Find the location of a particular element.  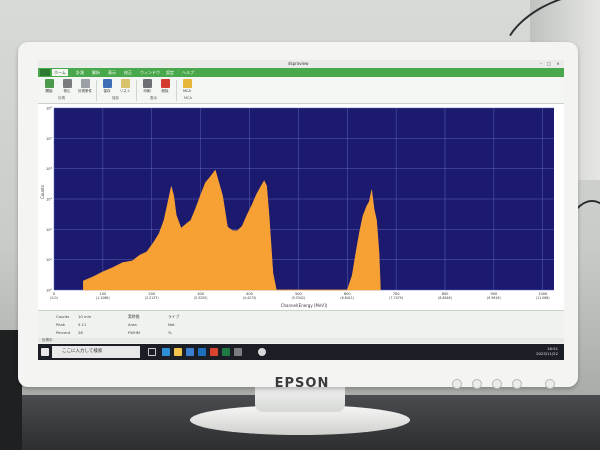

y-tick-label: 10⁰ is located at coordinates (49, 291).